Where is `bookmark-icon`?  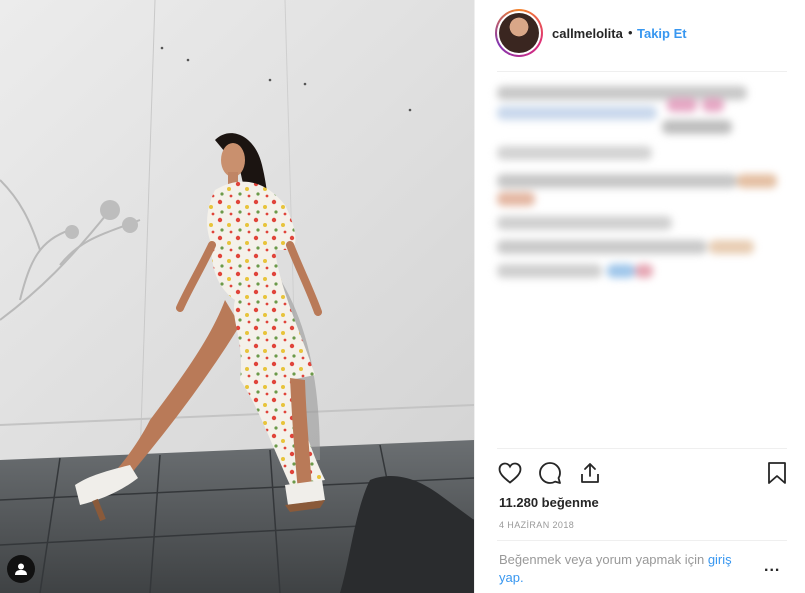 bookmark-icon is located at coordinates (777, 473).